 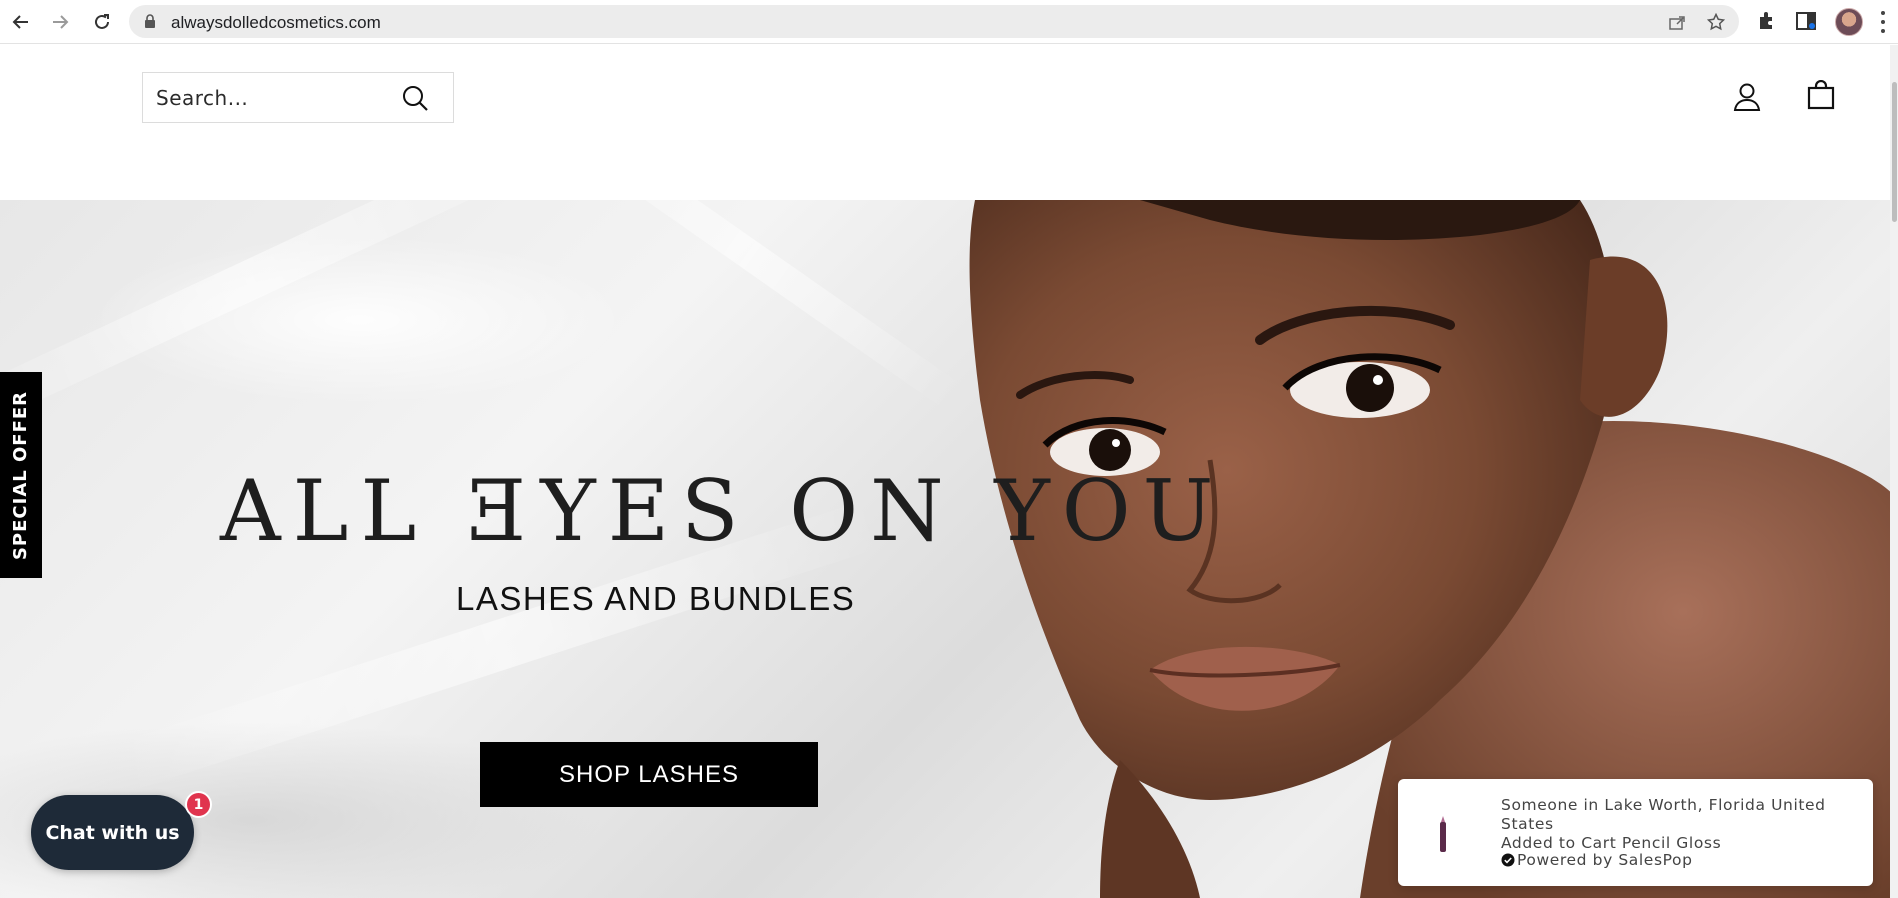 I want to click on special-offer-tab: SPECIAL OFFER, so click(x=21, y=475).